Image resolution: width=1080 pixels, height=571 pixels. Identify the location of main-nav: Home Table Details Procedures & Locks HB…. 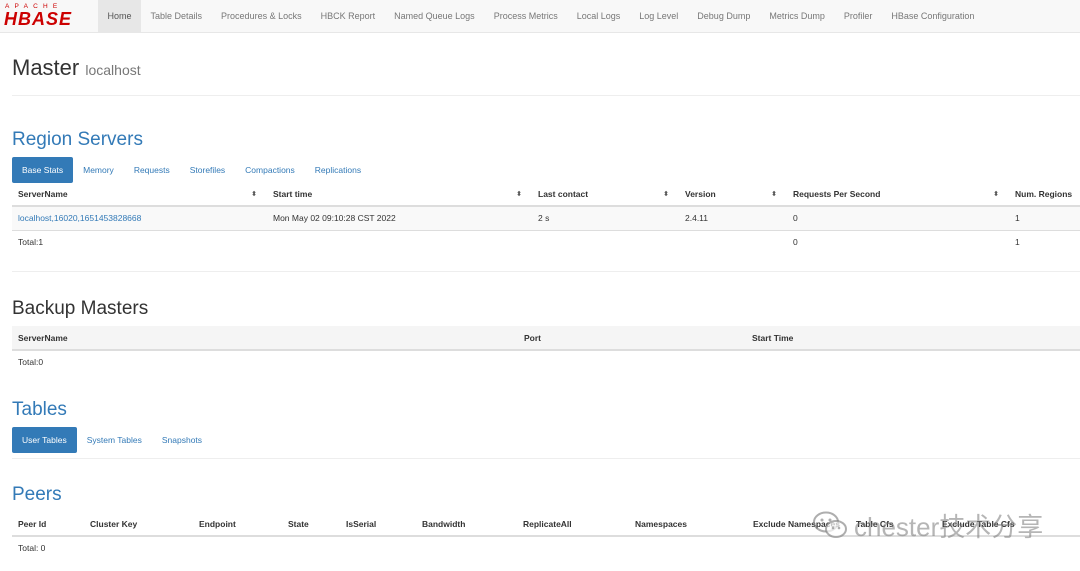
(541, 16).